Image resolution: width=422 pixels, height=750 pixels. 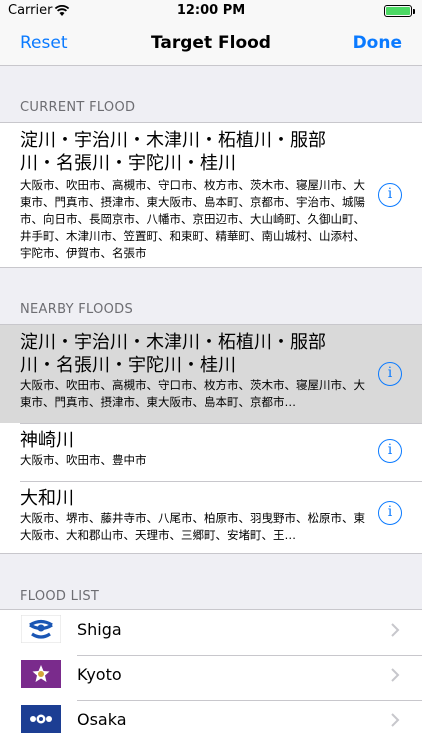 I want to click on navigation-bar: Reset Target Flood Done, so click(x=211, y=44).